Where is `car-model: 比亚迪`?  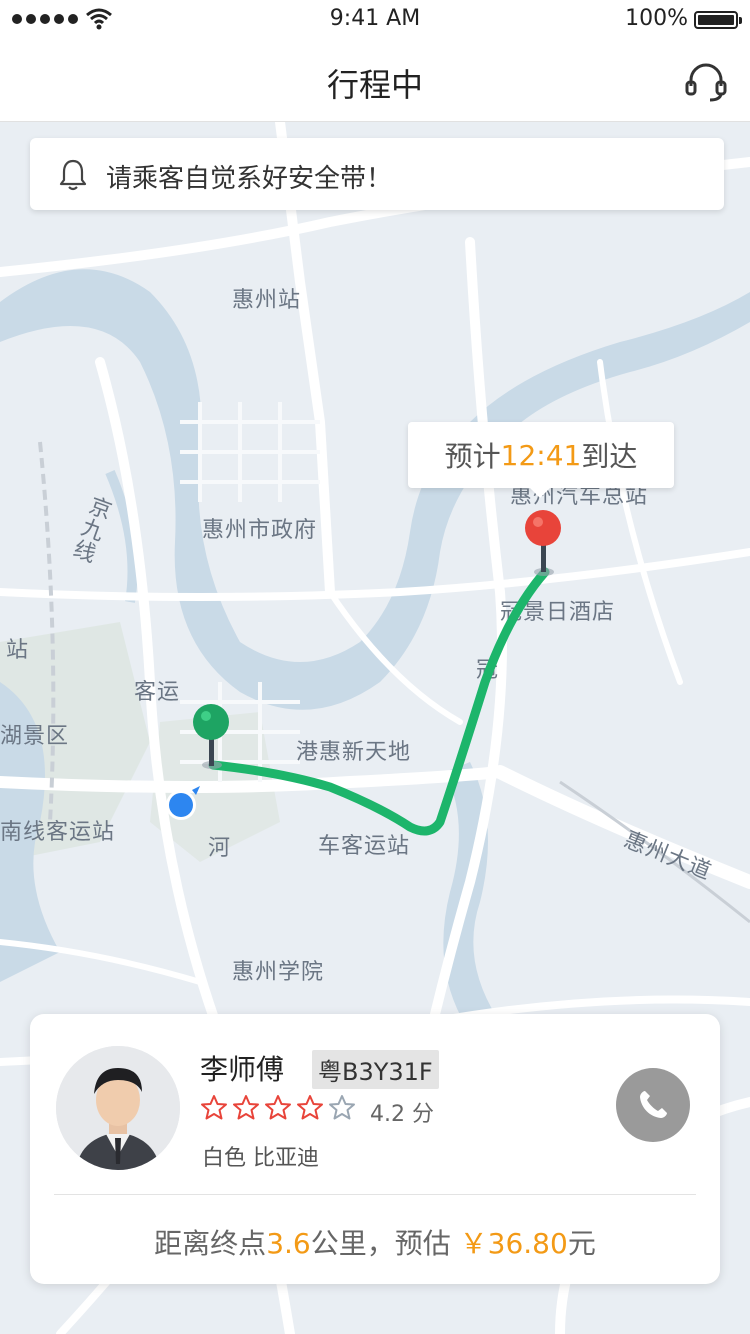 car-model: 比亚迪 is located at coordinates (286, 1158).